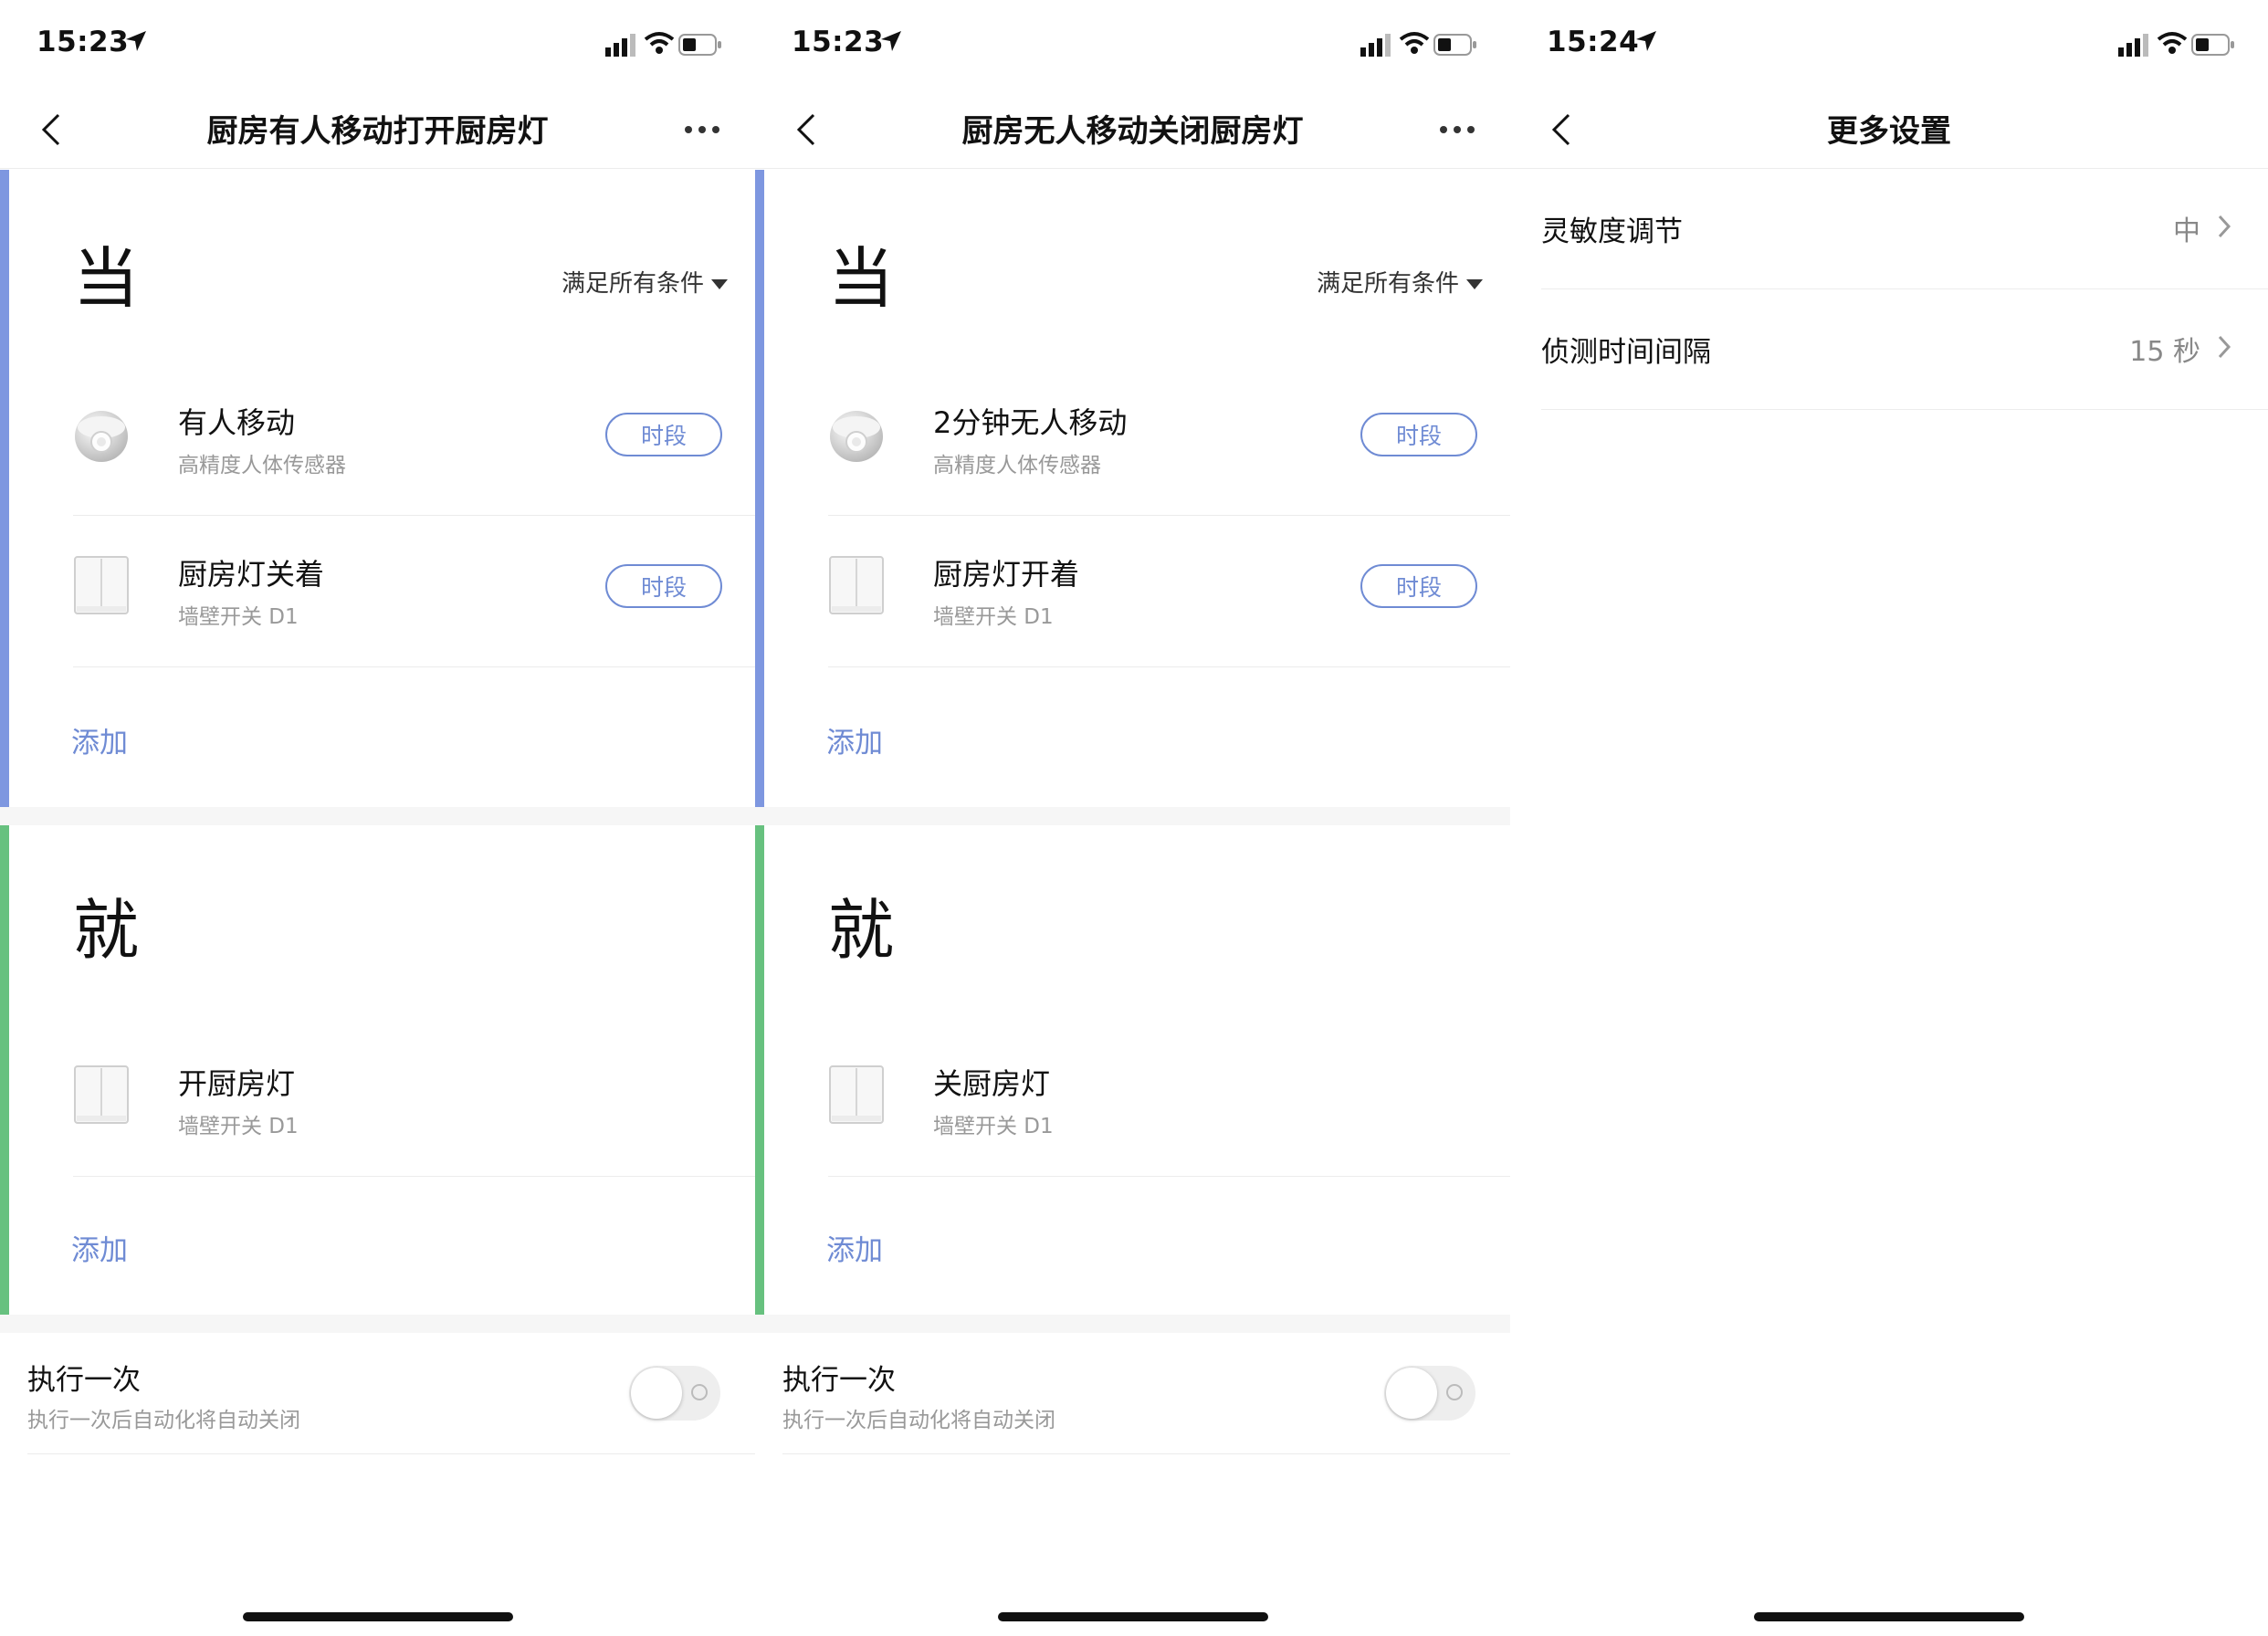 Image resolution: width=2268 pixels, height=1636 pixels. I want to click on then-section: 就 开厨房灯 墙壁开关 D1 添加, so click(378, 1070).